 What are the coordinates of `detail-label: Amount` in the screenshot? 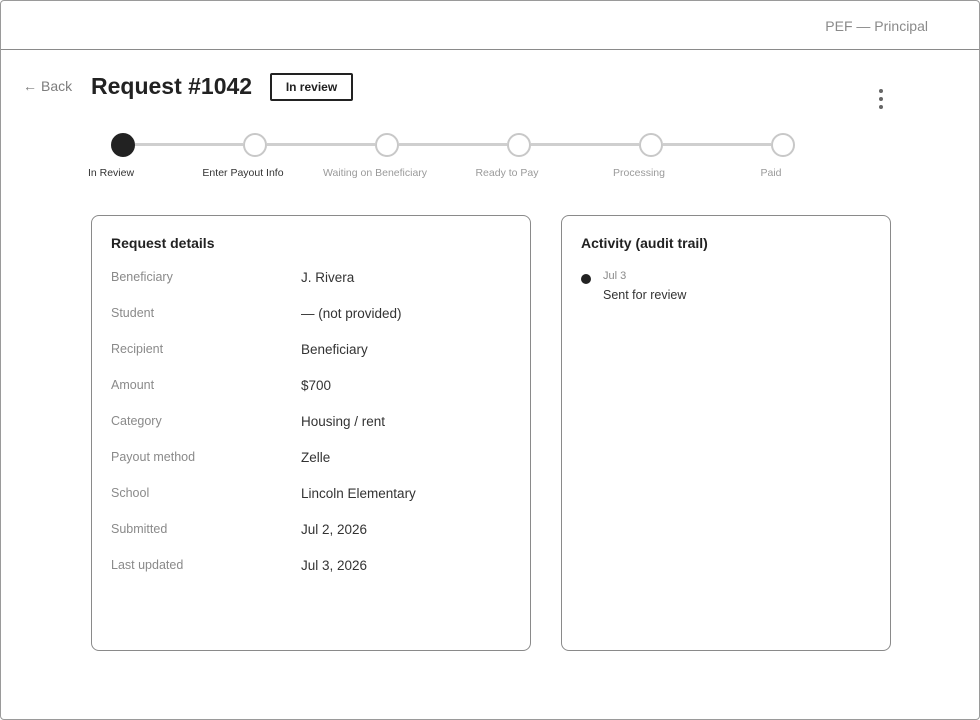 It's located at (133, 385).